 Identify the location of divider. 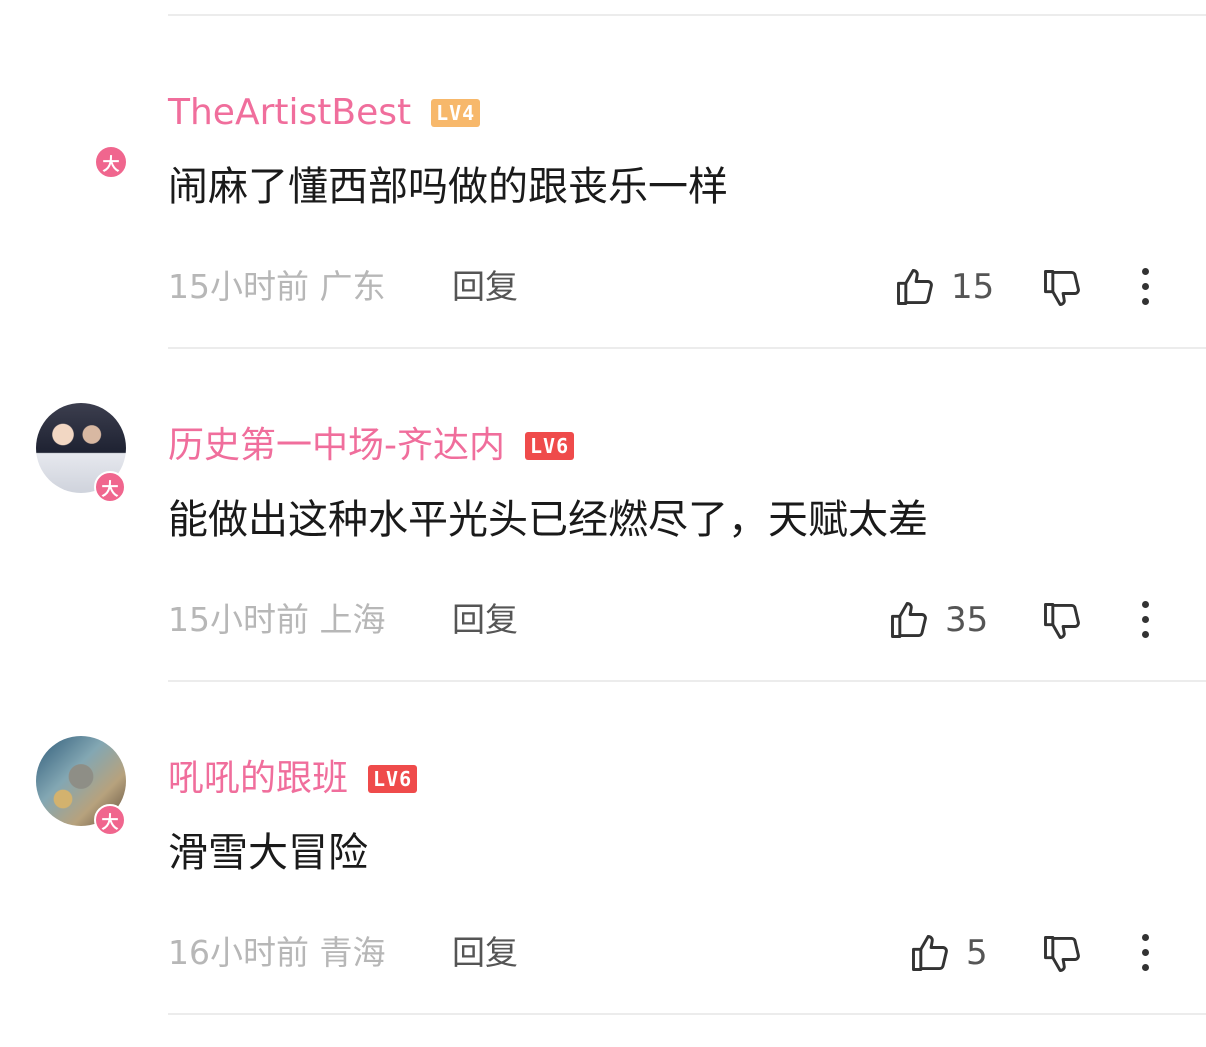
(687, 1014).